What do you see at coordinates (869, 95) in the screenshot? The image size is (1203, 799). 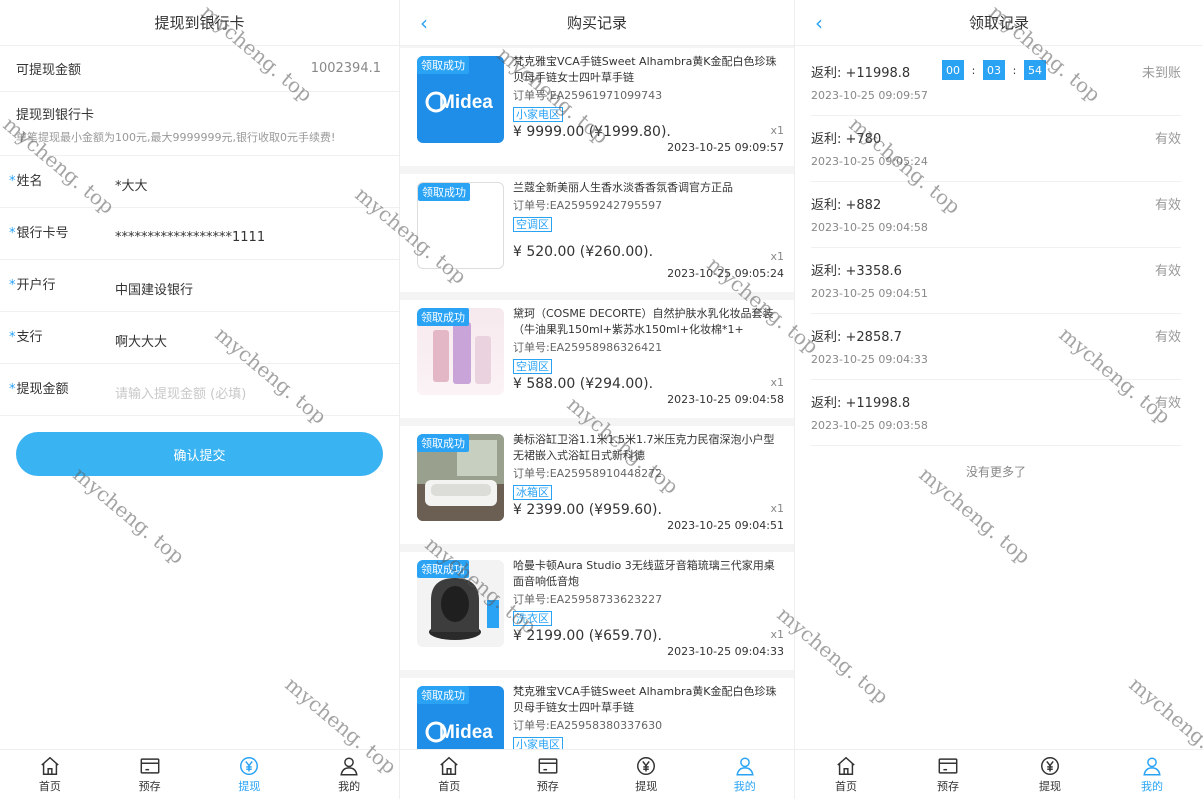 I see `rebate-time: 2023-10-25 09:09:57` at bounding box center [869, 95].